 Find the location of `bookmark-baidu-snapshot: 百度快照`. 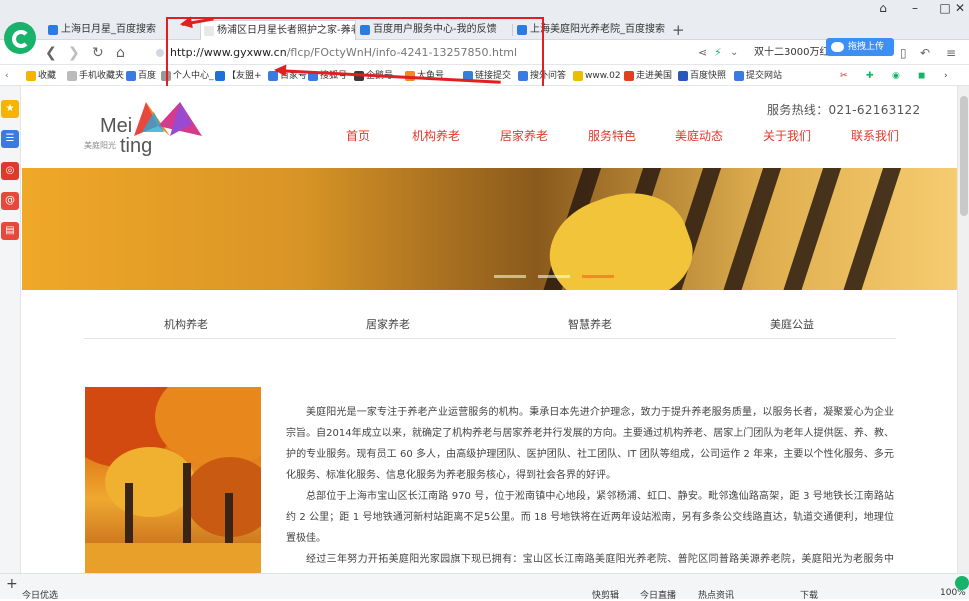

bookmark-baidu-snapshot: 百度快照 is located at coordinates (702, 76).